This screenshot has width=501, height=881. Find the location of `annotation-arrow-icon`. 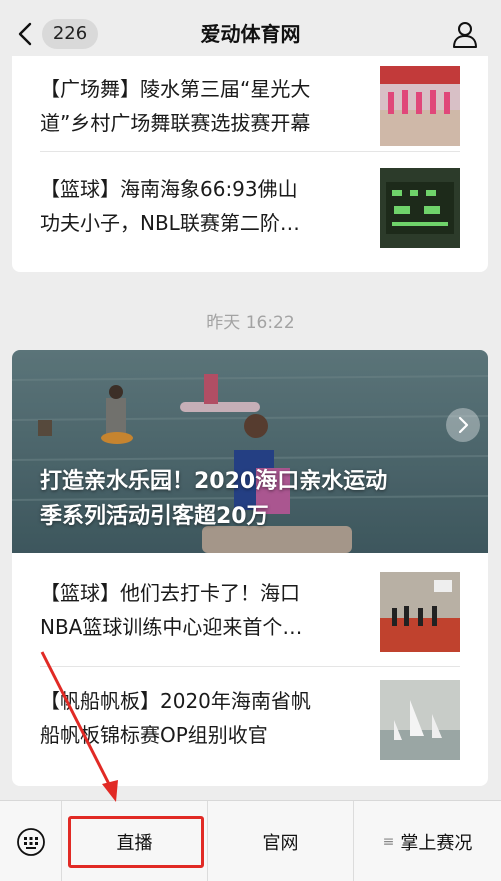

annotation-arrow-icon is located at coordinates (79, 726).